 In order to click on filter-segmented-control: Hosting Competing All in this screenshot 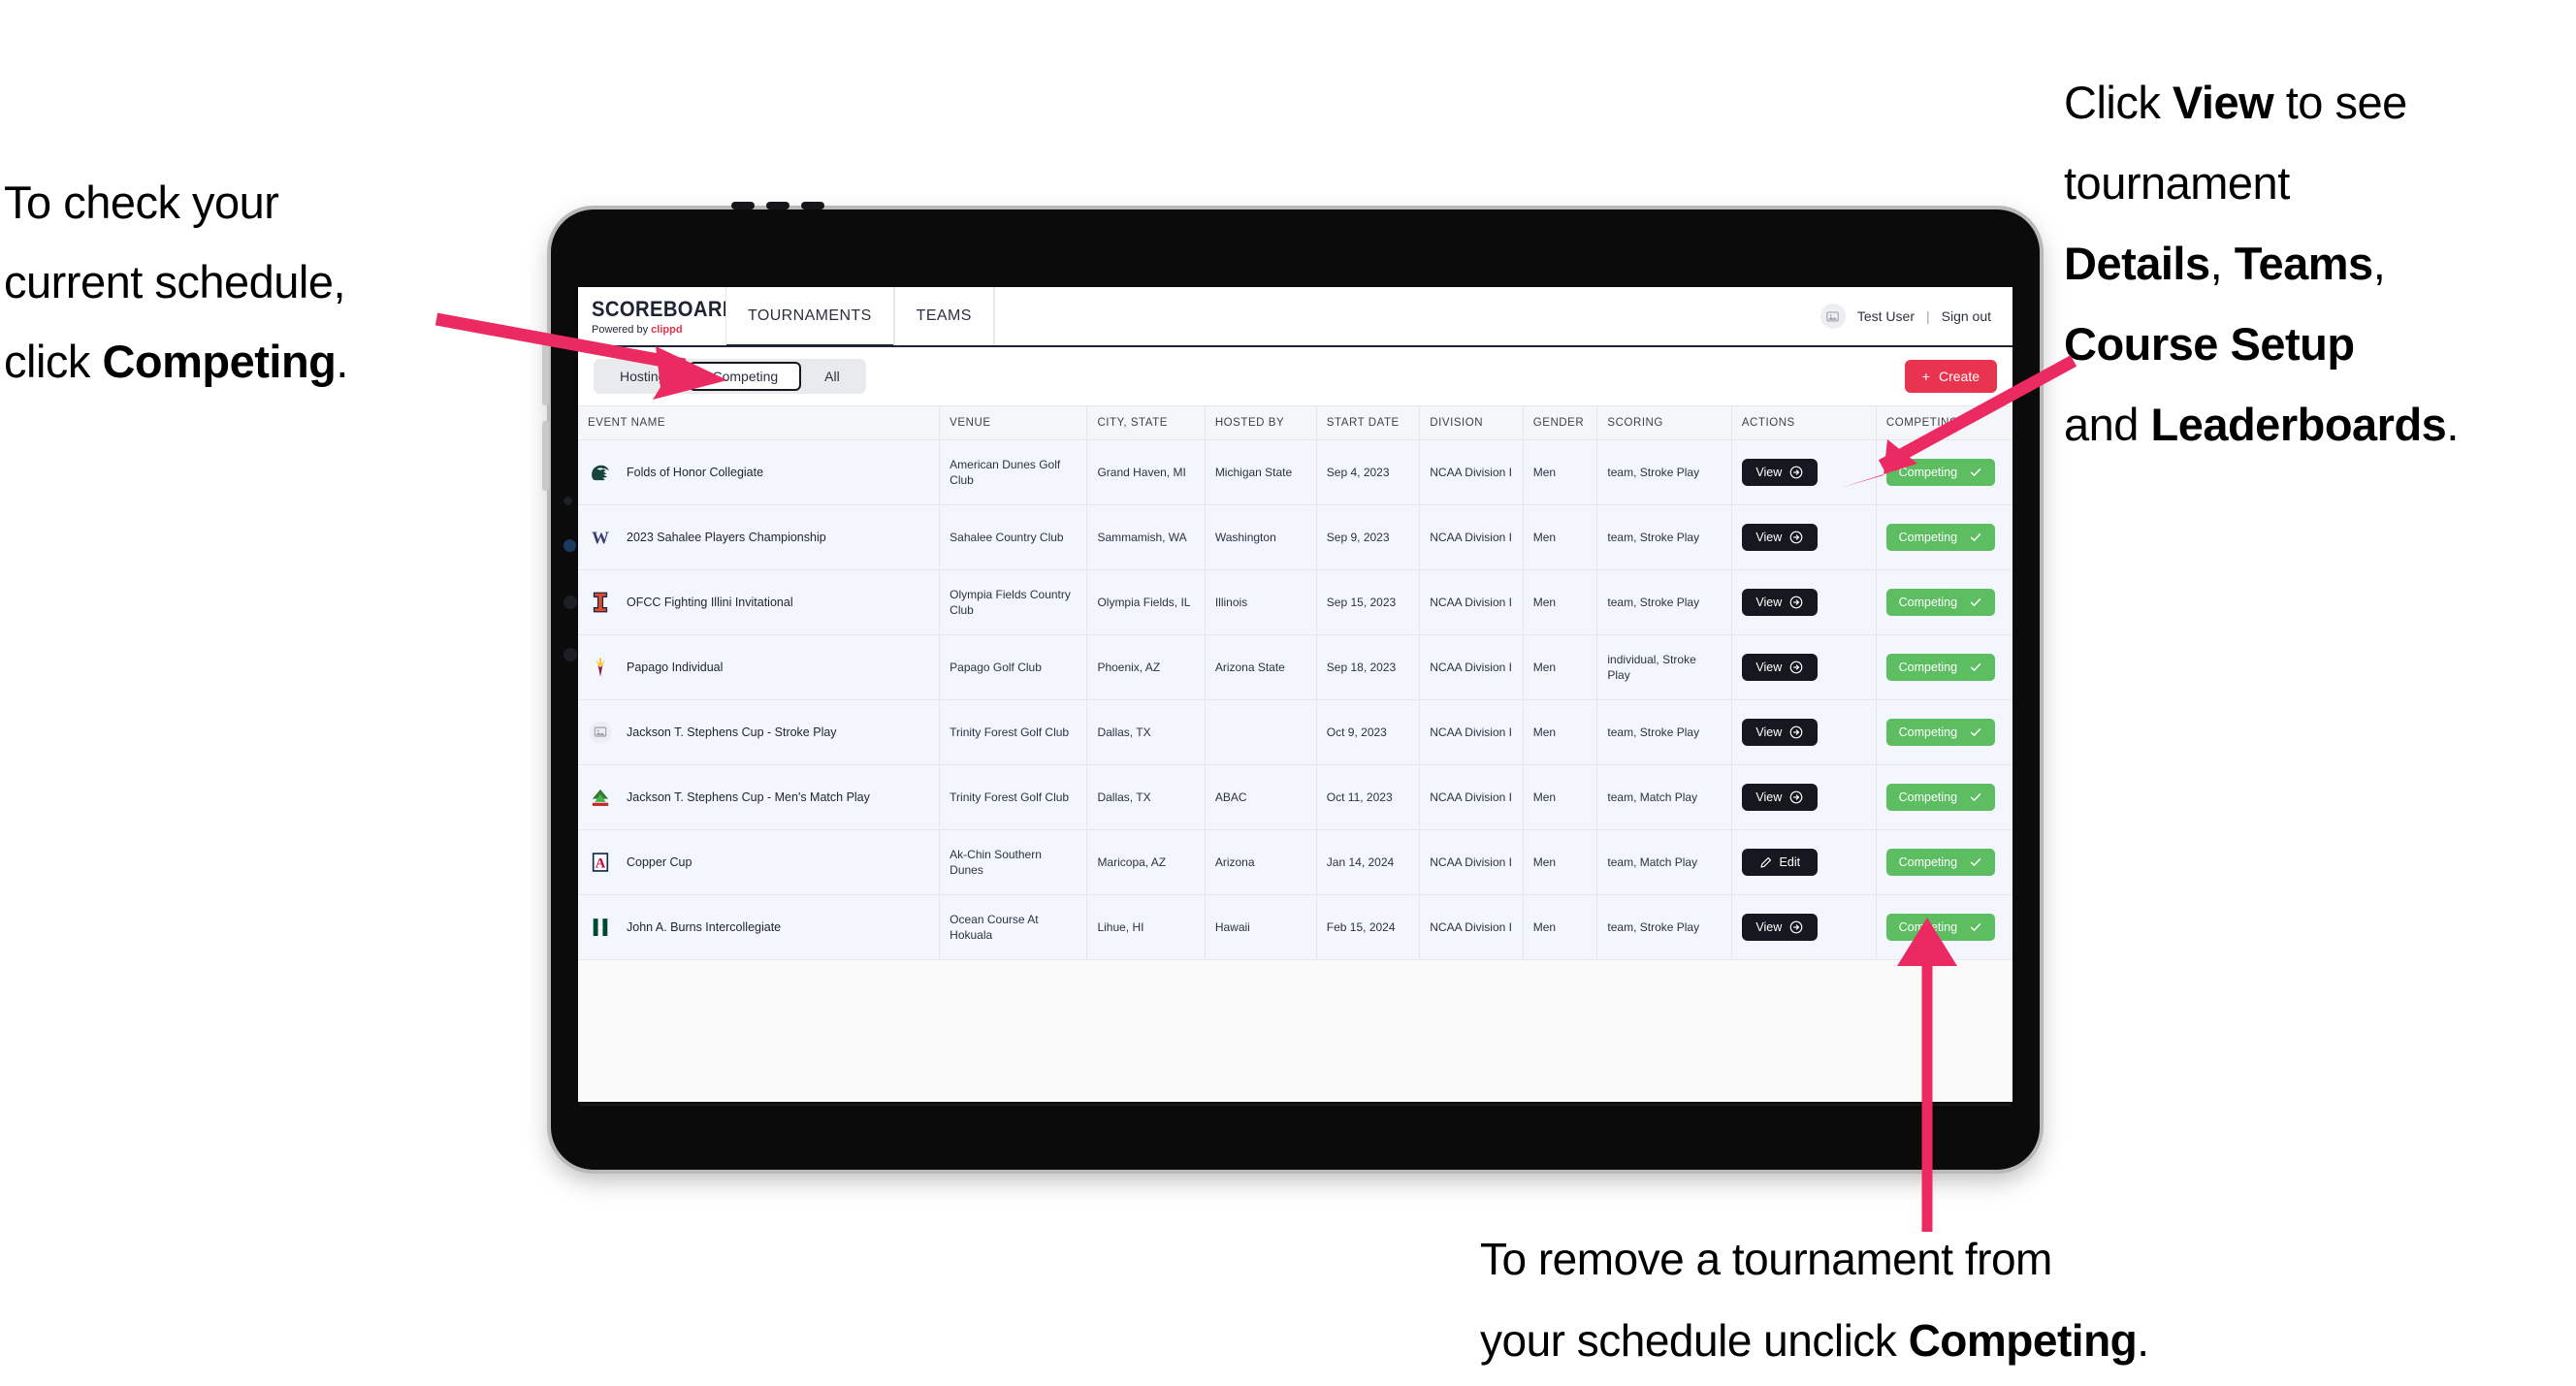, I will do `click(730, 376)`.